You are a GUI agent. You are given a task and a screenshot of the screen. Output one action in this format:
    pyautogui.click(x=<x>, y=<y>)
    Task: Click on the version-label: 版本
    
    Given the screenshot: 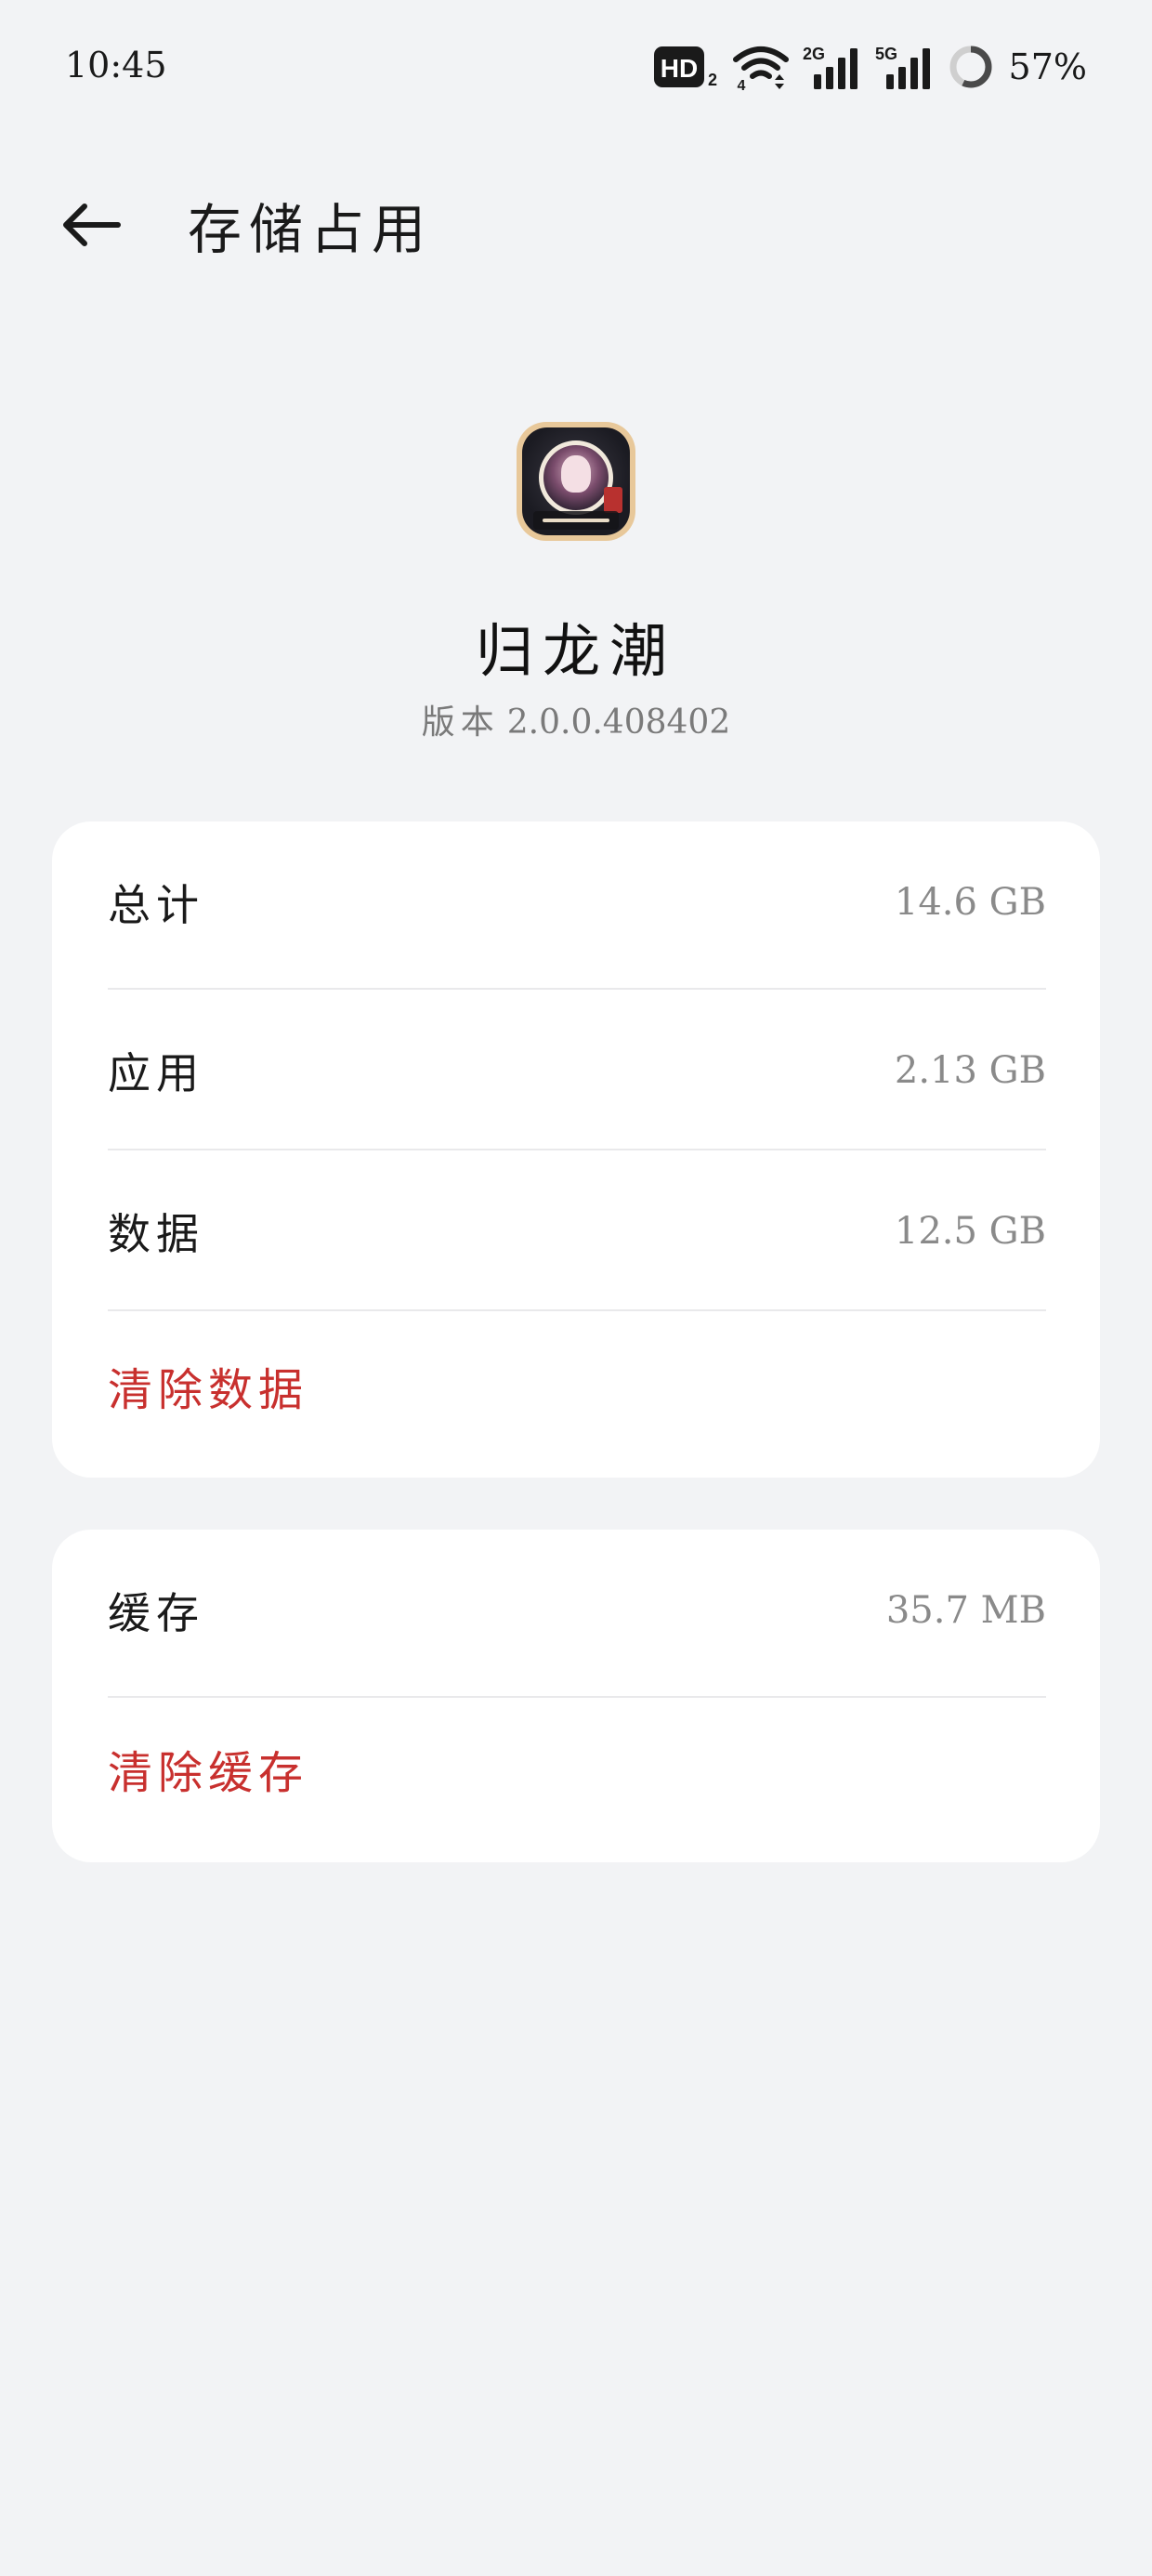 What is the action you would take?
    pyautogui.click(x=460, y=722)
    